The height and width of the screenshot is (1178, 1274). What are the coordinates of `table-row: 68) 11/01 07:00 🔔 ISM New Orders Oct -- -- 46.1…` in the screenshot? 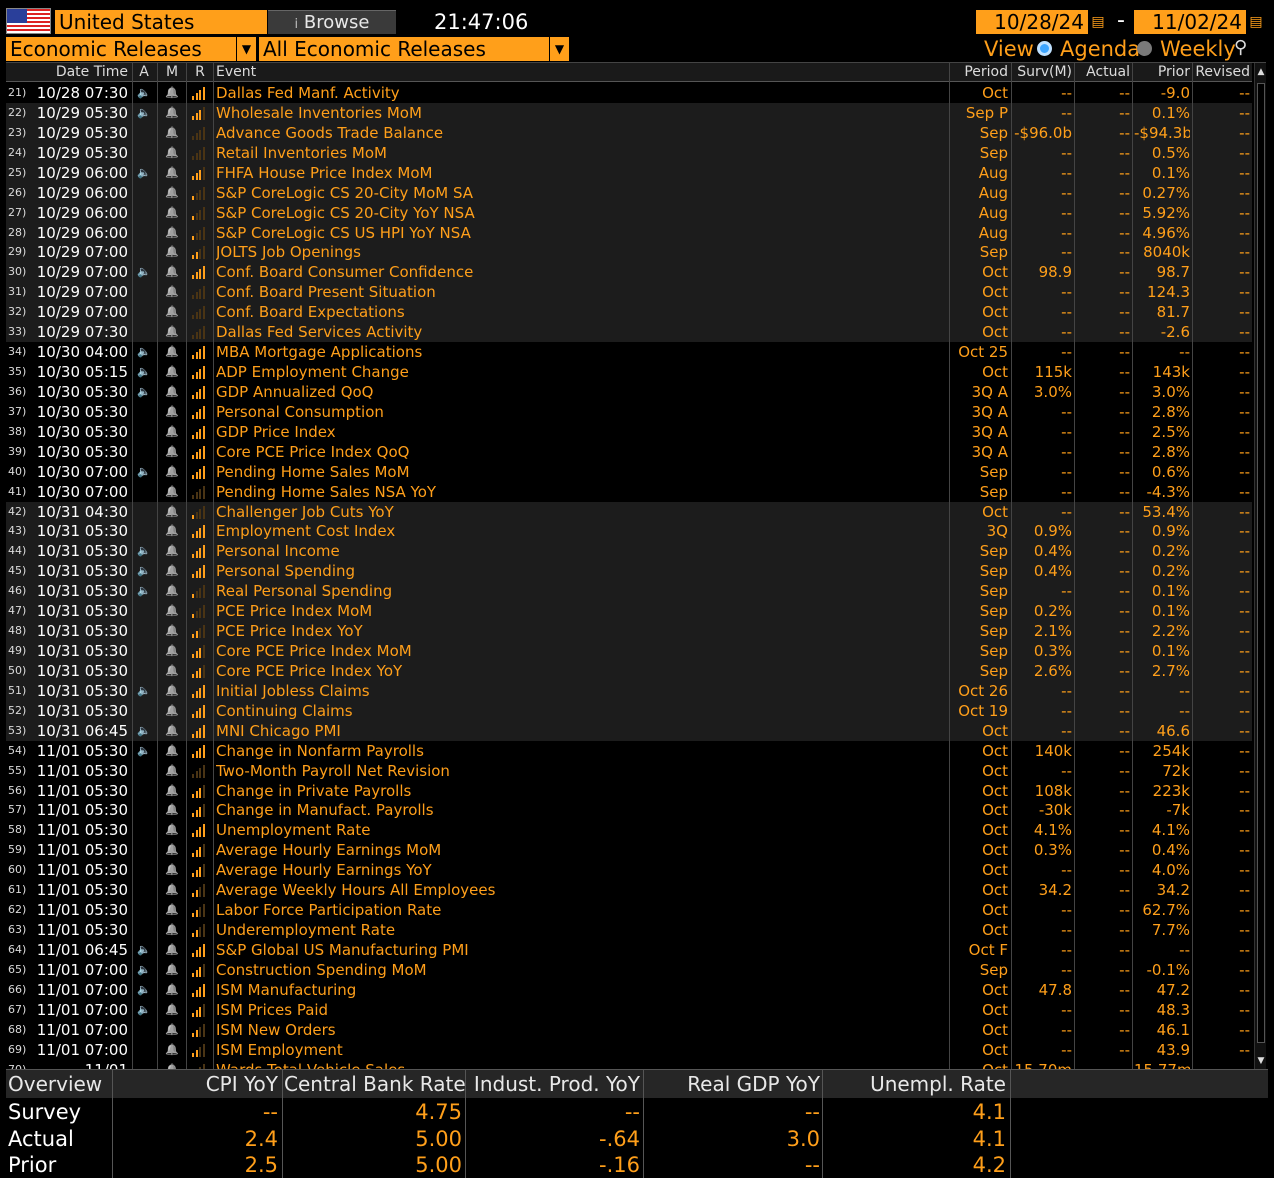 It's located at (629, 1029).